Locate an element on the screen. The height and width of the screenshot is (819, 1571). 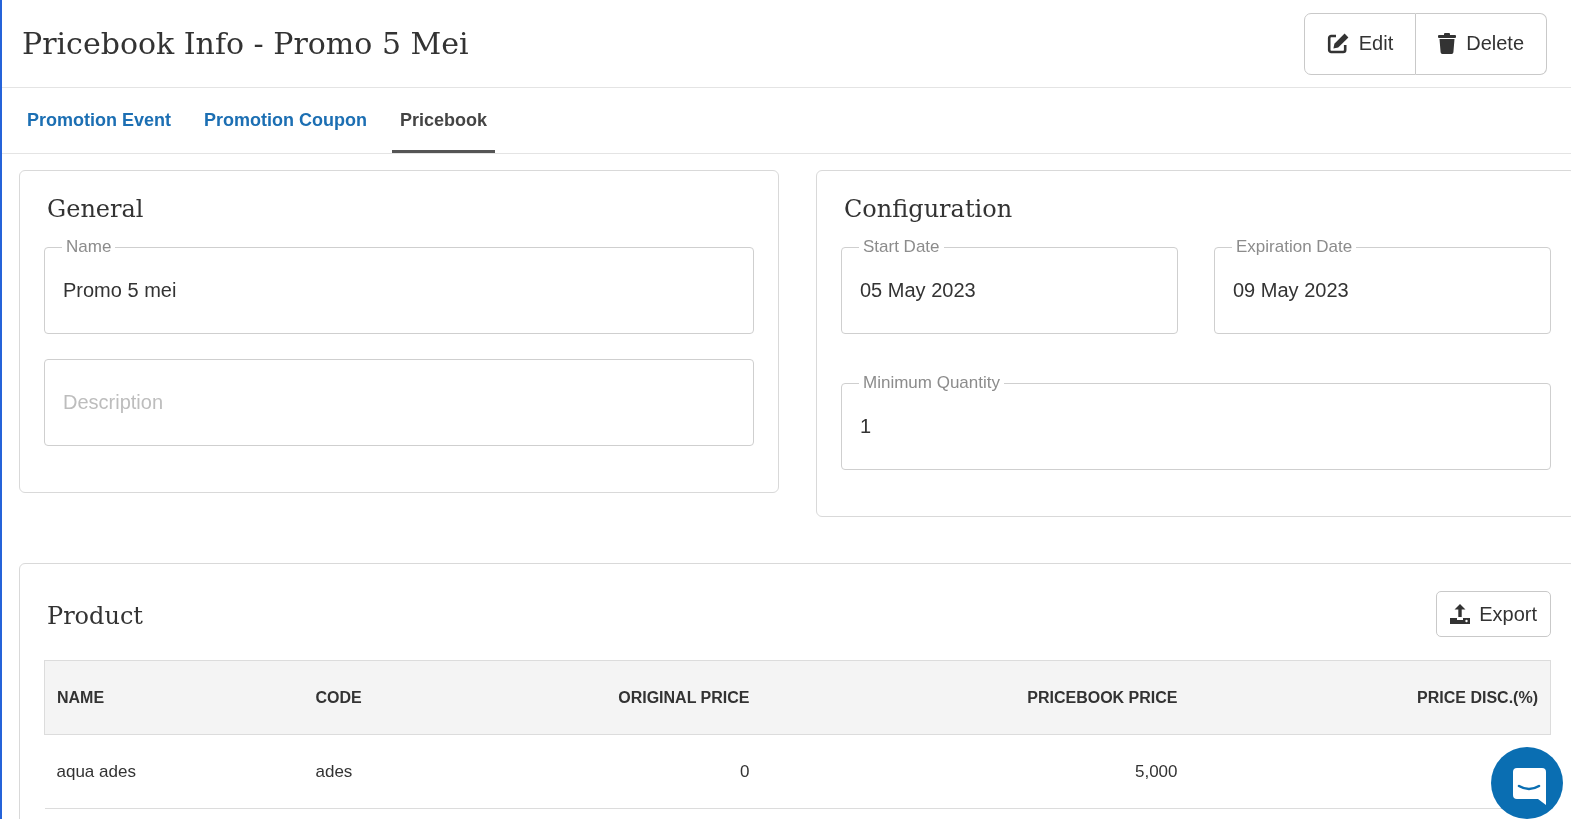
column-header: CODE is located at coordinates (432, 697).